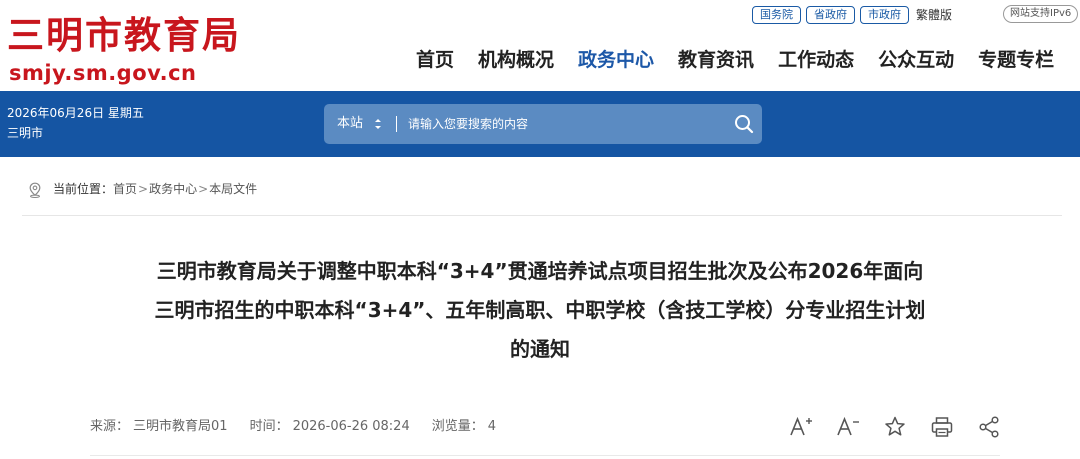 The image size is (1080, 459). I want to click on font-increase-button, so click(801, 427).